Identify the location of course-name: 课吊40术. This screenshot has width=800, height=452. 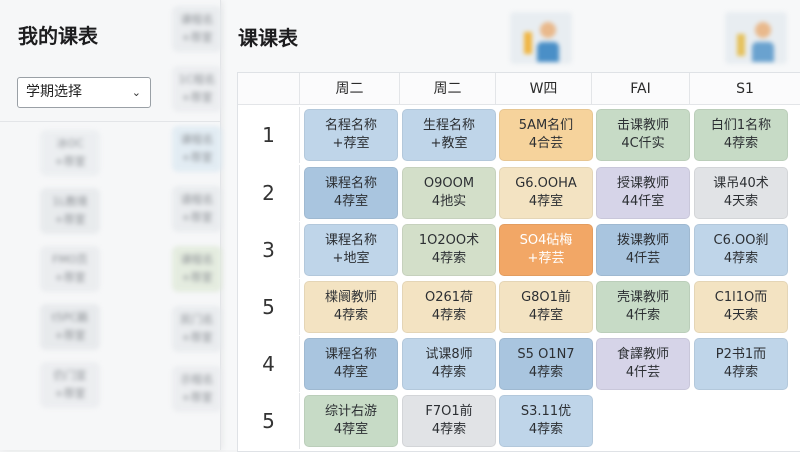
(741, 183).